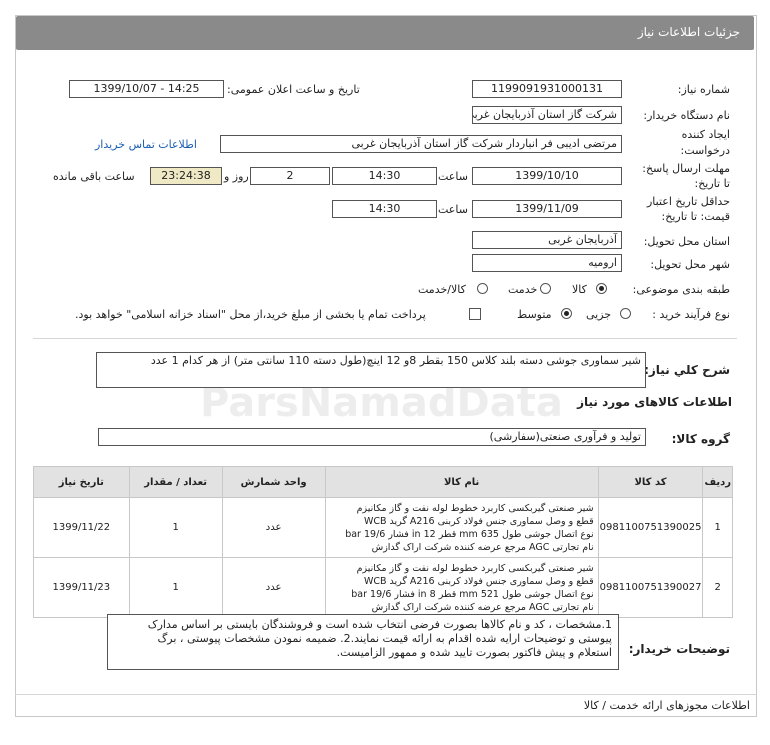 This screenshot has height=745, width=770. I want to click on days-label: روز و, so click(236, 176).